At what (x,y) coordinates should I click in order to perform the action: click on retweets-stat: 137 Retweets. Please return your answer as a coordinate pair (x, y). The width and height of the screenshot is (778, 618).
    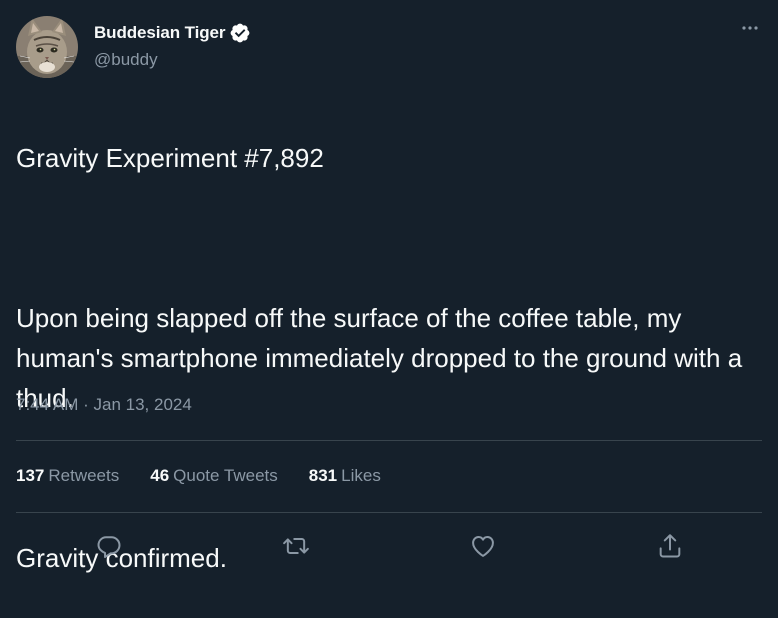
    Looking at the image, I should click on (67, 476).